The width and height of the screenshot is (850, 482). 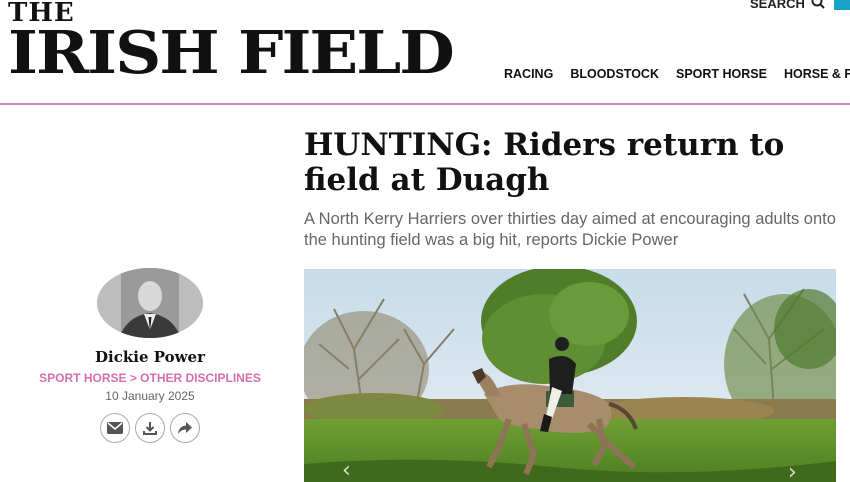 I want to click on publish-date: 10 January 2025, so click(x=150, y=396).